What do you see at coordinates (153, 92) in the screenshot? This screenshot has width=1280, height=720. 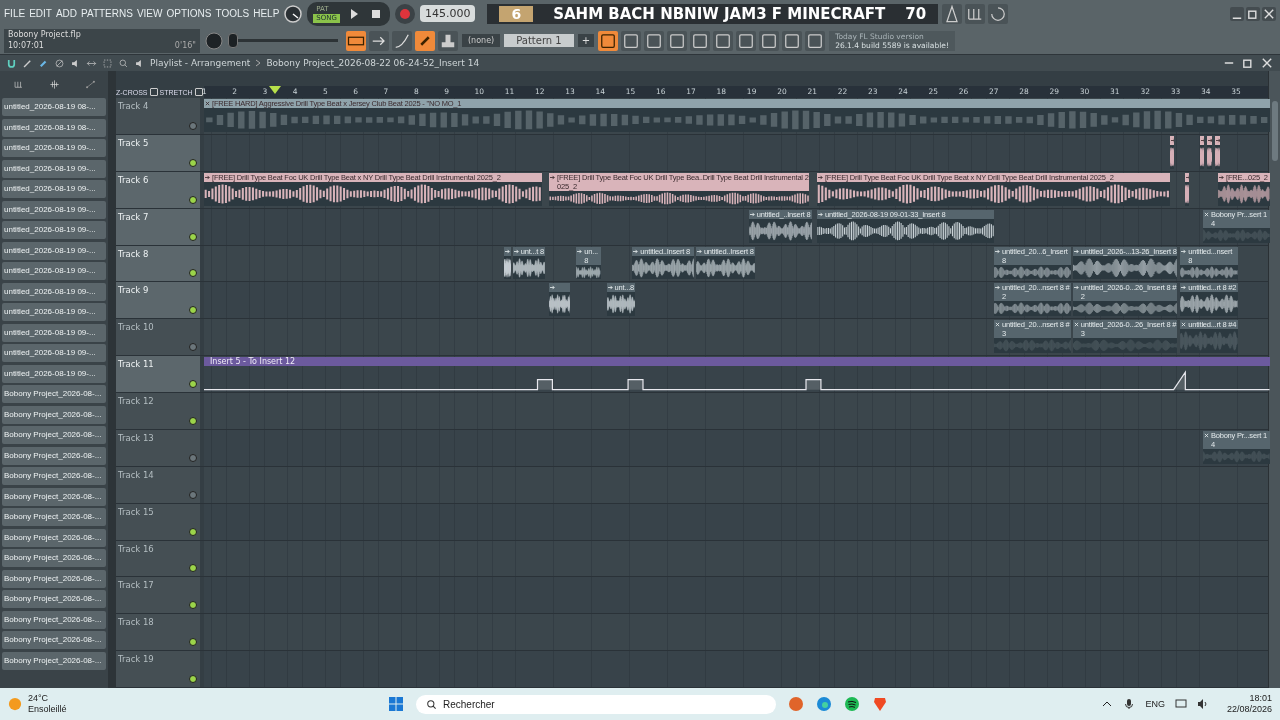 I see `z-cross-checkbox` at bounding box center [153, 92].